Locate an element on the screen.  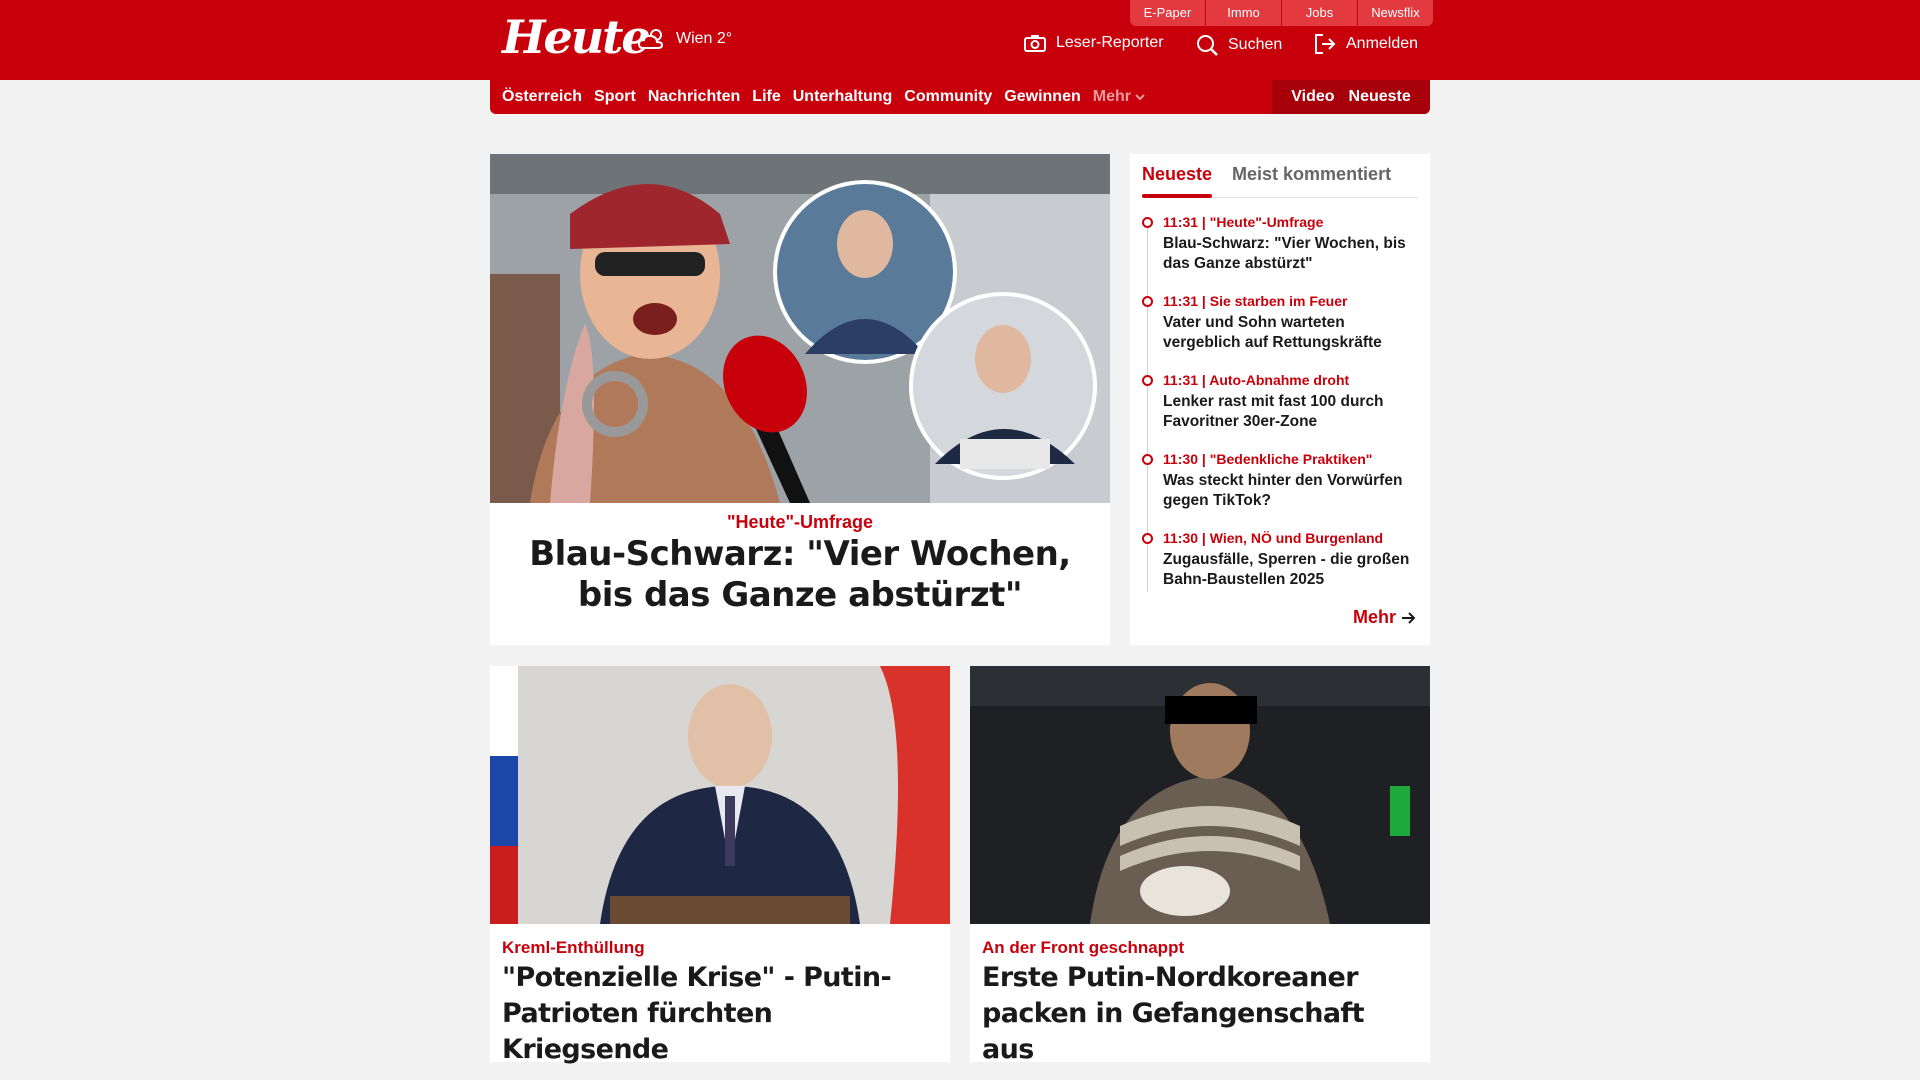
sidebar-more-link: Mehr is located at coordinates (1384, 617).